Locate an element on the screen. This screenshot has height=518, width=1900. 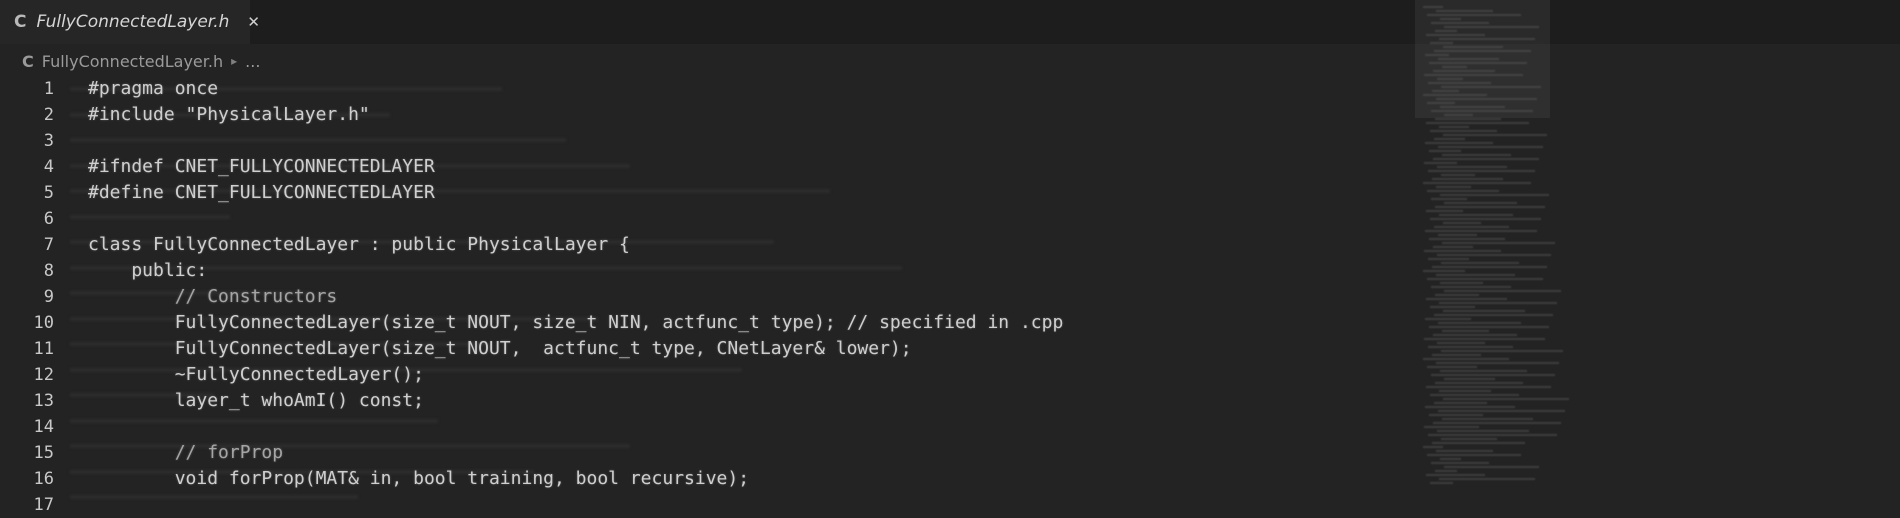
line-code: ~FullyConnectedLayer(); is located at coordinates (256, 374).